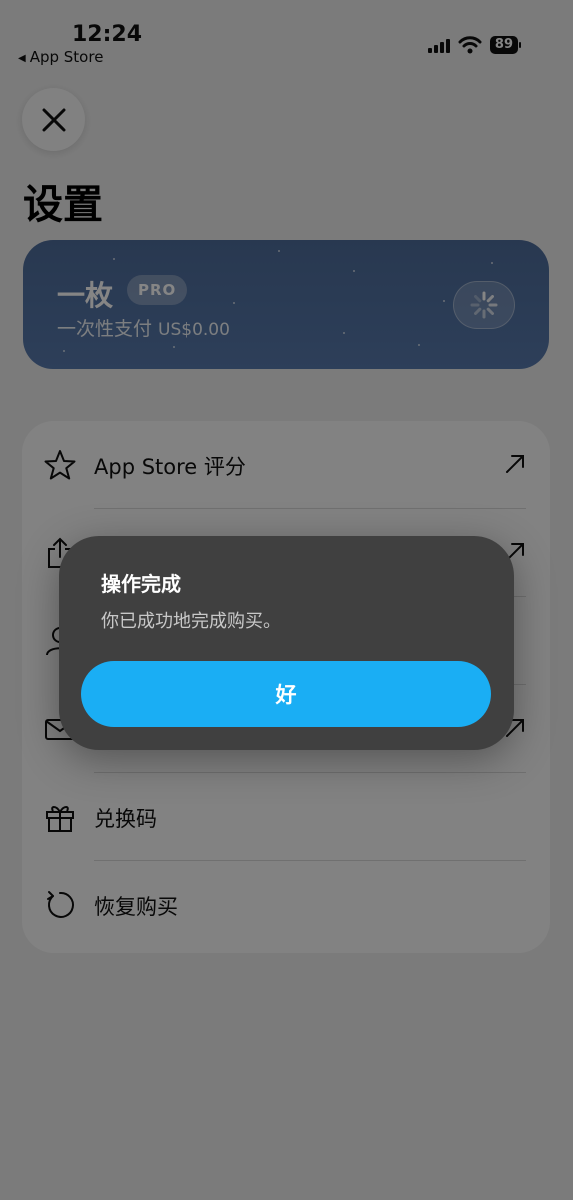 This screenshot has width=573, height=1200. What do you see at coordinates (191, 621) in the screenshot?
I see `alert-message: 你已成功地完成购买。` at bounding box center [191, 621].